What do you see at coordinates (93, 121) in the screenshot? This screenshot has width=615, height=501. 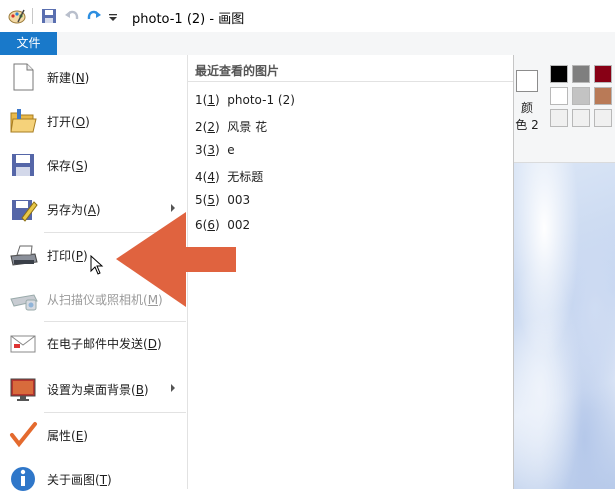 I see `menu-item-open-folder: 打开(O)` at bounding box center [93, 121].